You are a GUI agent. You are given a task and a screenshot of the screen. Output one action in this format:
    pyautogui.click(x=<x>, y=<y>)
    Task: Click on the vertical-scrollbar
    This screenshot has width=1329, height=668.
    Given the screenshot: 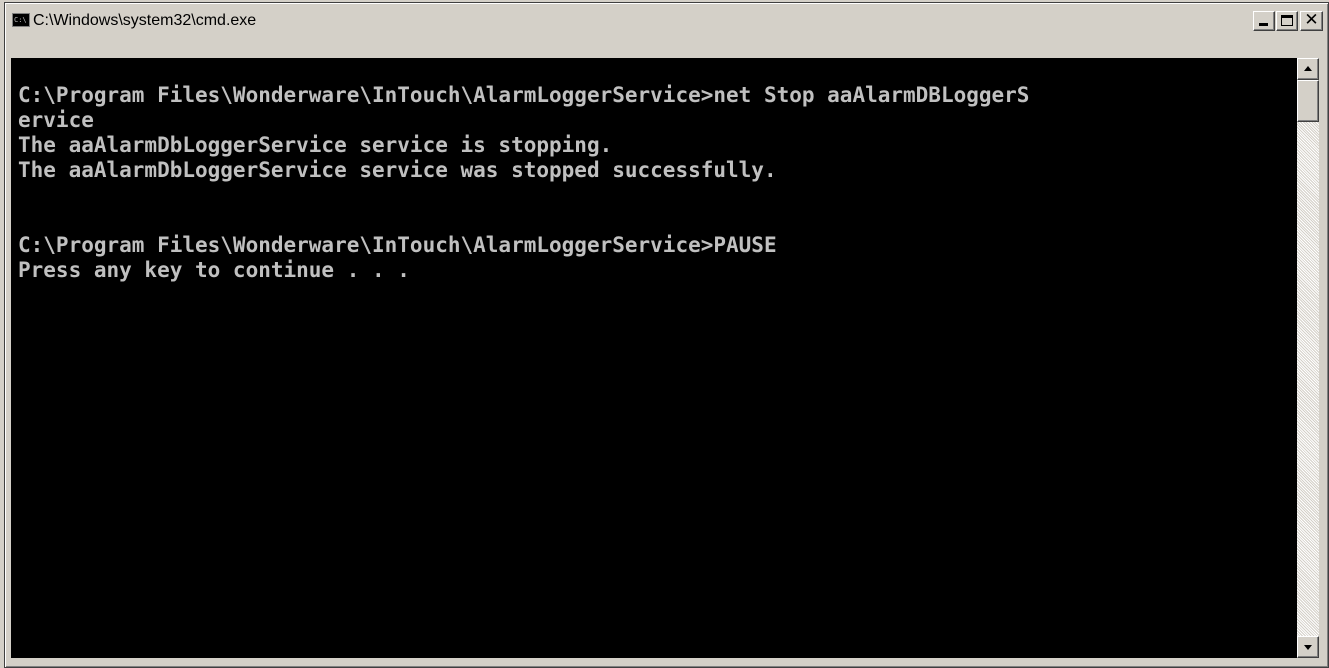 What is the action you would take?
    pyautogui.click(x=1308, y=358)
    